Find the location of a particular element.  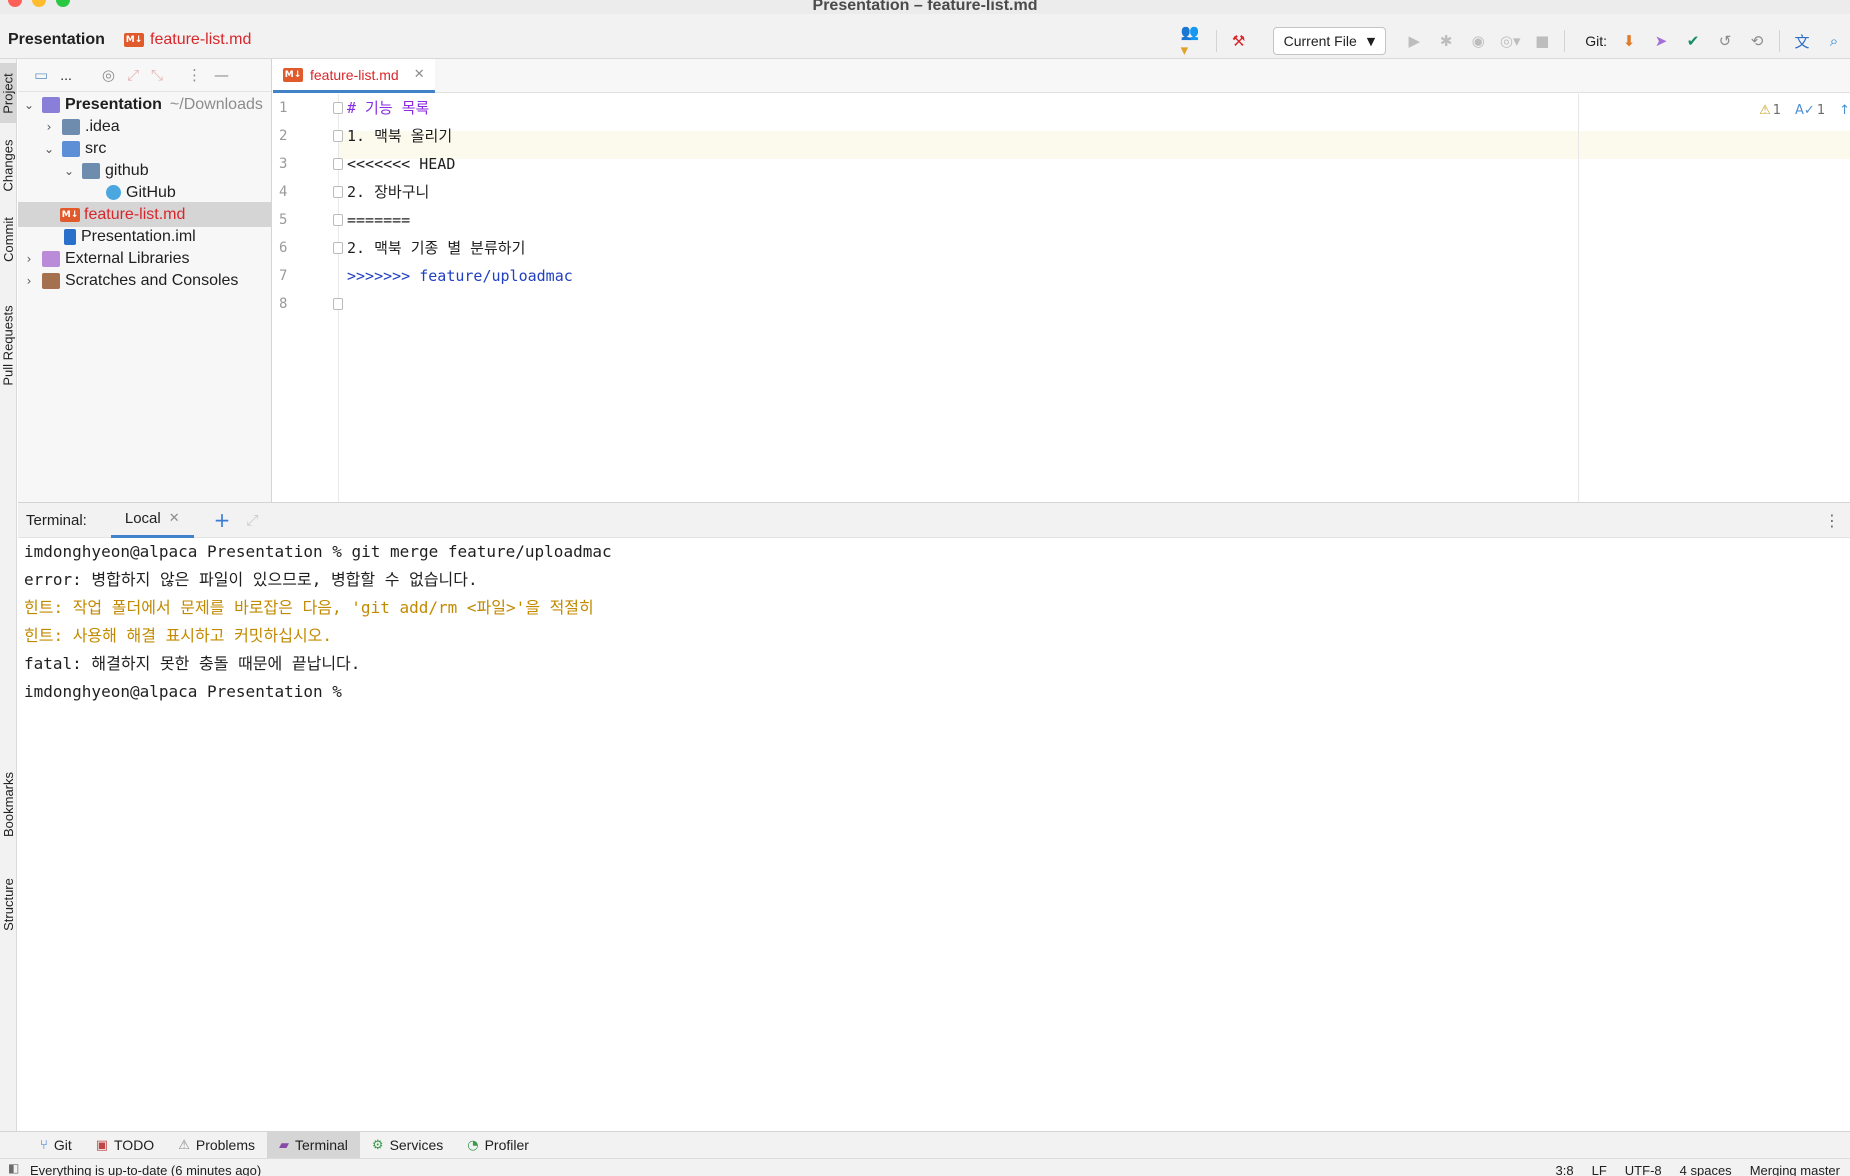

coverage-icon: ◉ is located at coordinates (1478, 41).